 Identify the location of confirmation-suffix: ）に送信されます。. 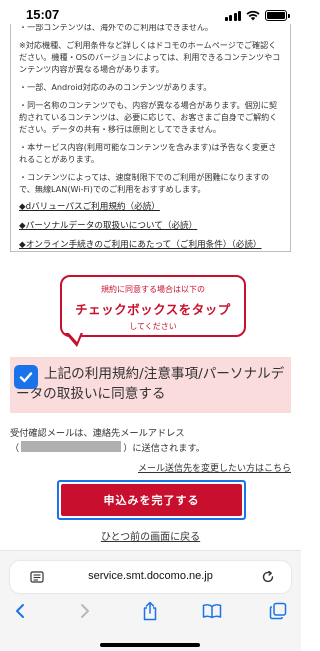
(164, 448).